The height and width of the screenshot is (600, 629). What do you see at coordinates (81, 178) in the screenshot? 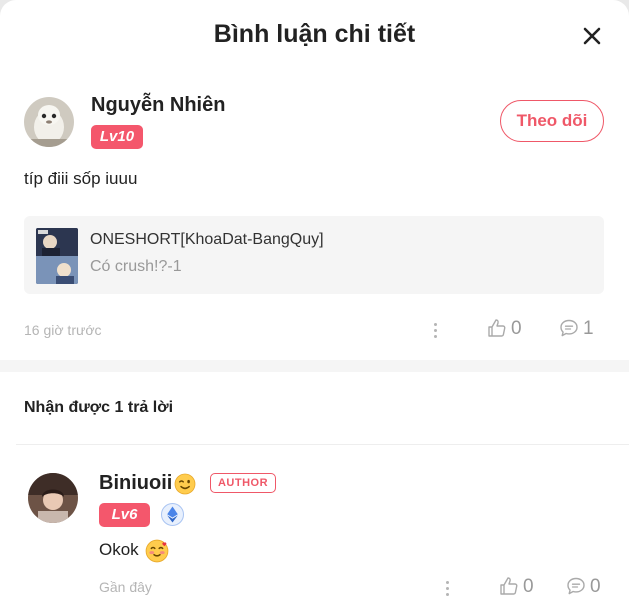
I see `comment-text: típ điii sốp iuuu` at bounding box center [81, 178].